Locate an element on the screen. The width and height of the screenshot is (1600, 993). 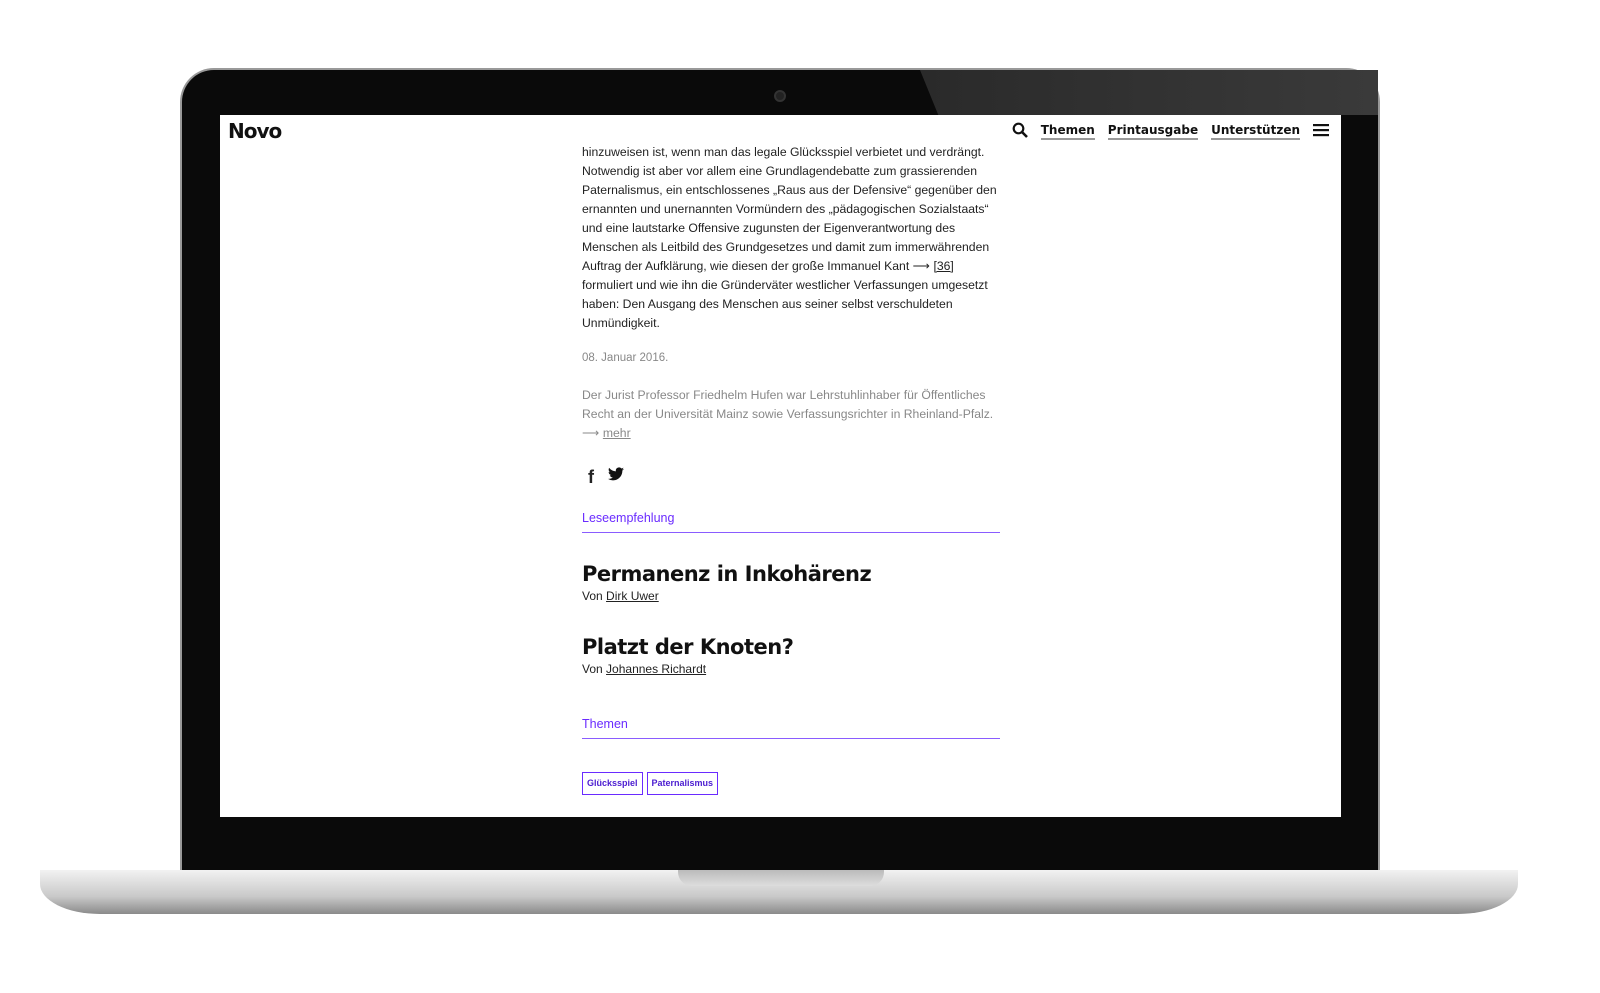
tag-gluecksspiel: Glücksspiel is located at coordinates (612, 783).